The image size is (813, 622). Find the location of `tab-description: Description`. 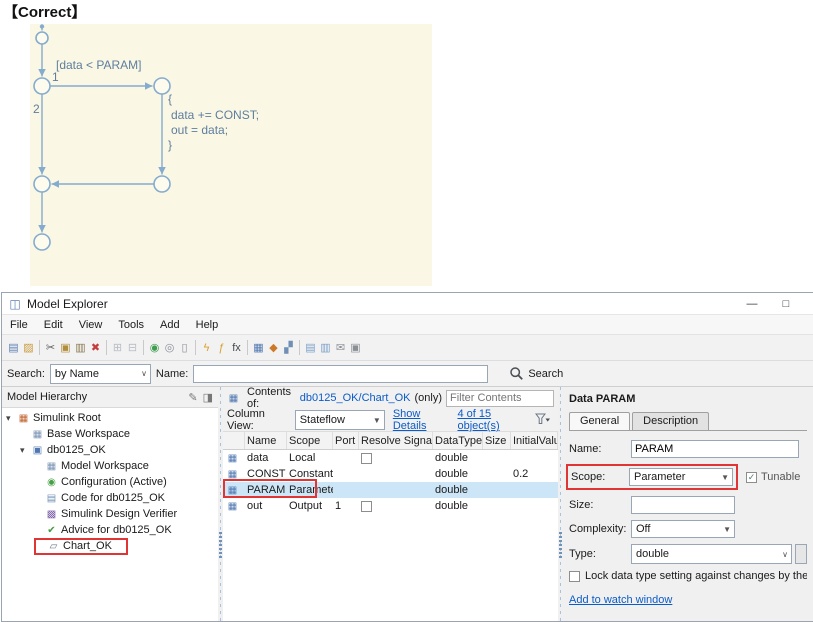

tab-description: Description is located at coordinates (671, 421).